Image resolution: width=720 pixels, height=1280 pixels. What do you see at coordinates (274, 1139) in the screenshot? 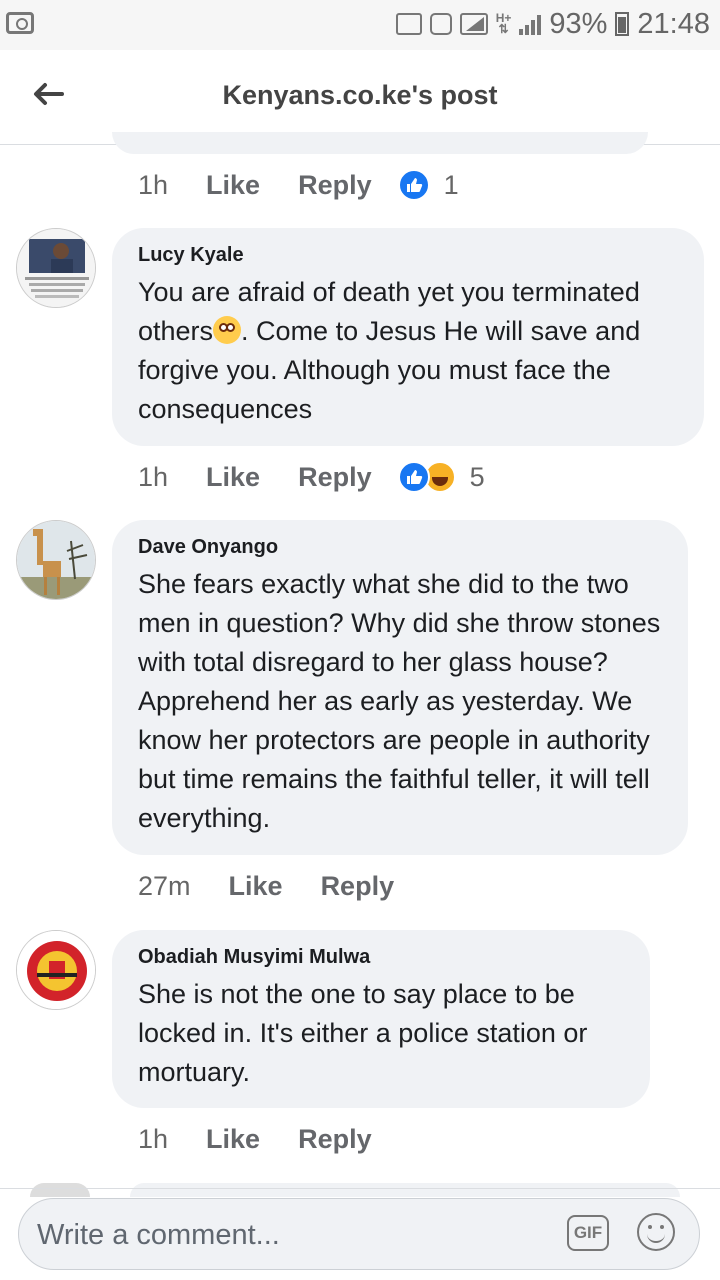
I see `comment-meta: 1h Like Reply` at bounding box center [274, 1139].